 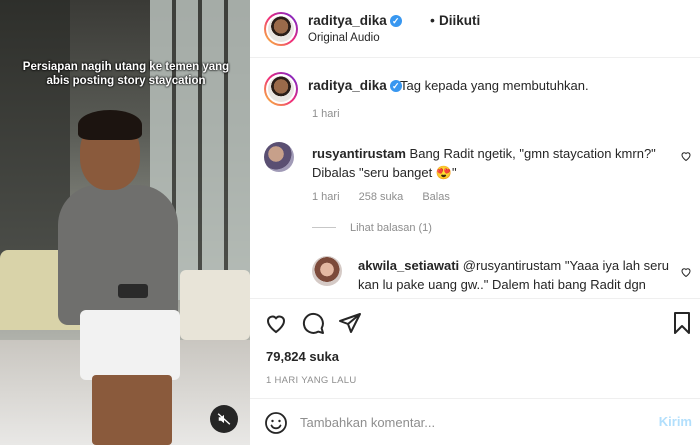 I want to click on comment-meta: 1 hari 258 suka Balas, so click(x=389, y=197).